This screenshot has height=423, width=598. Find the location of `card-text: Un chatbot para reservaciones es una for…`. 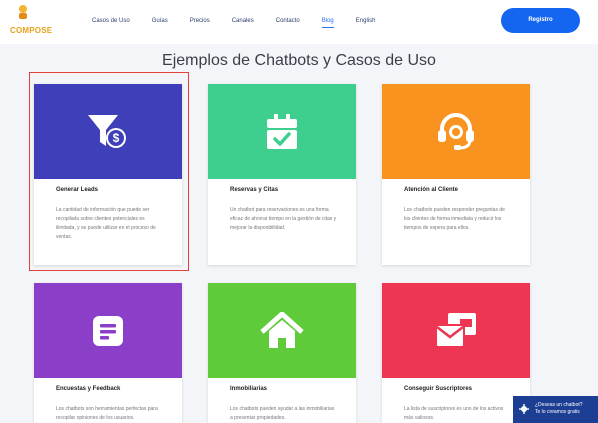

card-text: Un chatbot para reservaciones es una for… is located at coordinates (283, 219).